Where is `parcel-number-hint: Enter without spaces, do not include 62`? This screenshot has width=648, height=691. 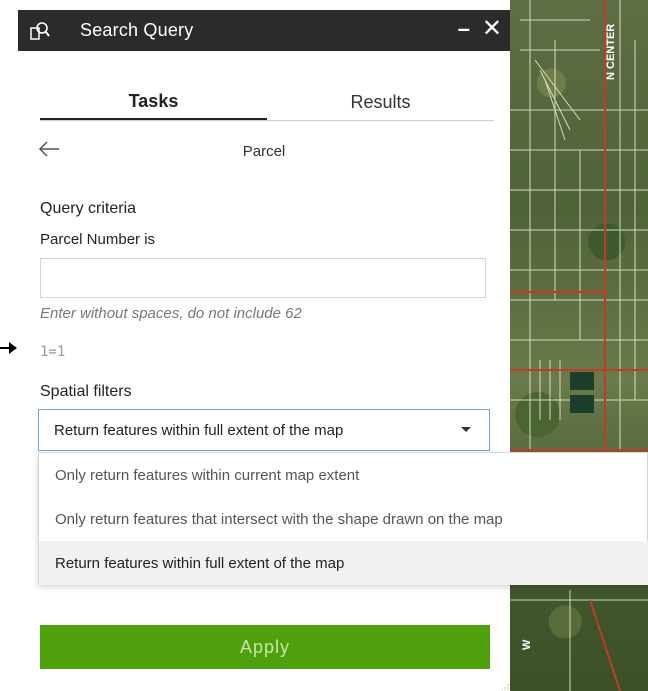
parcel-number-hint: Enter without spaces, do not include 62 is located at coordinates (171, 313).